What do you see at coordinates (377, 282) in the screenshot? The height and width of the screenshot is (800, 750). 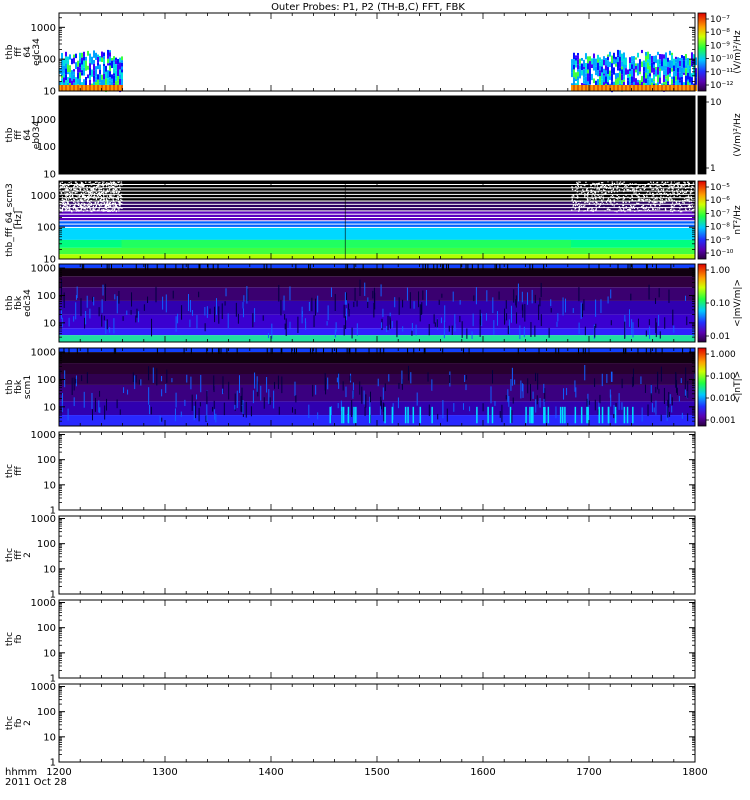 I see `fbk-band` at bounding box center [377, 282].